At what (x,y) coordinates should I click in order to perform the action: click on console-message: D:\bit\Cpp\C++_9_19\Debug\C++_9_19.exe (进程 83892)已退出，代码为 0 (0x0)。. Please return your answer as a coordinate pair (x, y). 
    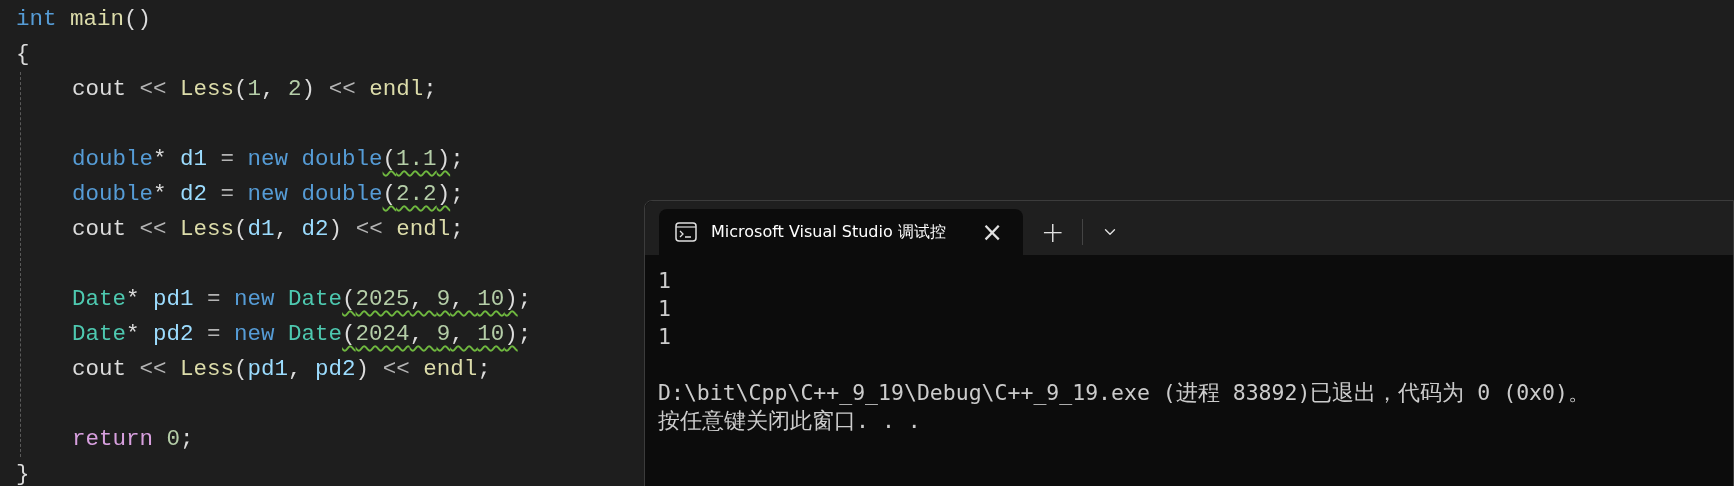
    Looking at the image, I should click on (1124, 393).